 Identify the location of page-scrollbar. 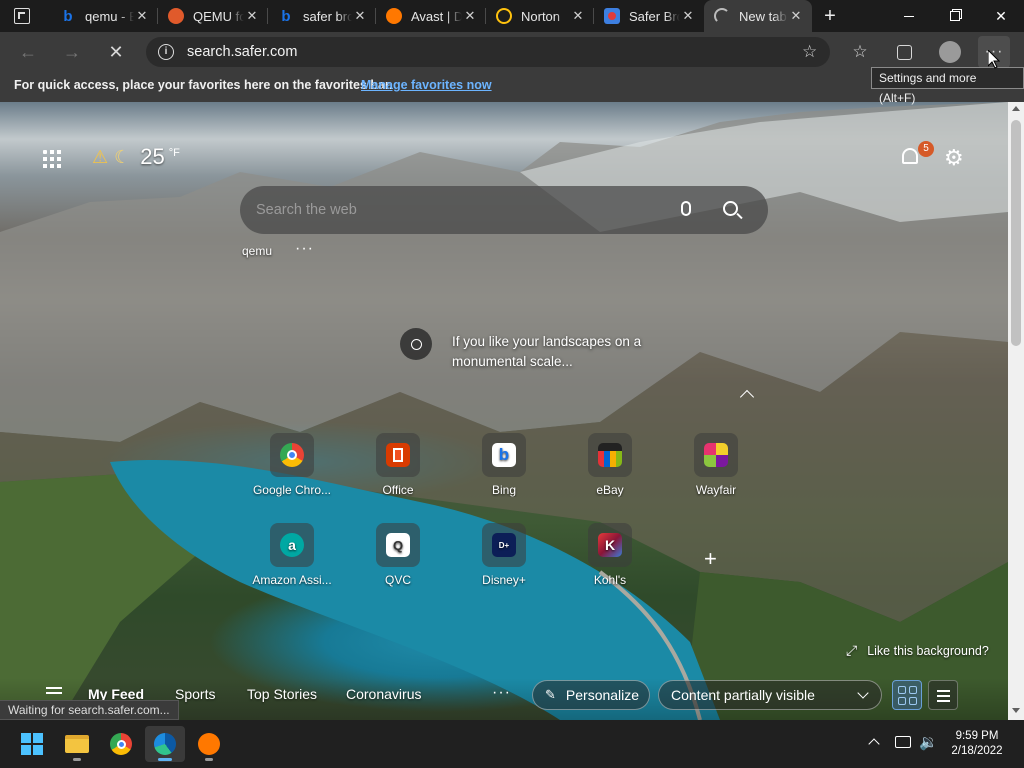
(1016, 411).